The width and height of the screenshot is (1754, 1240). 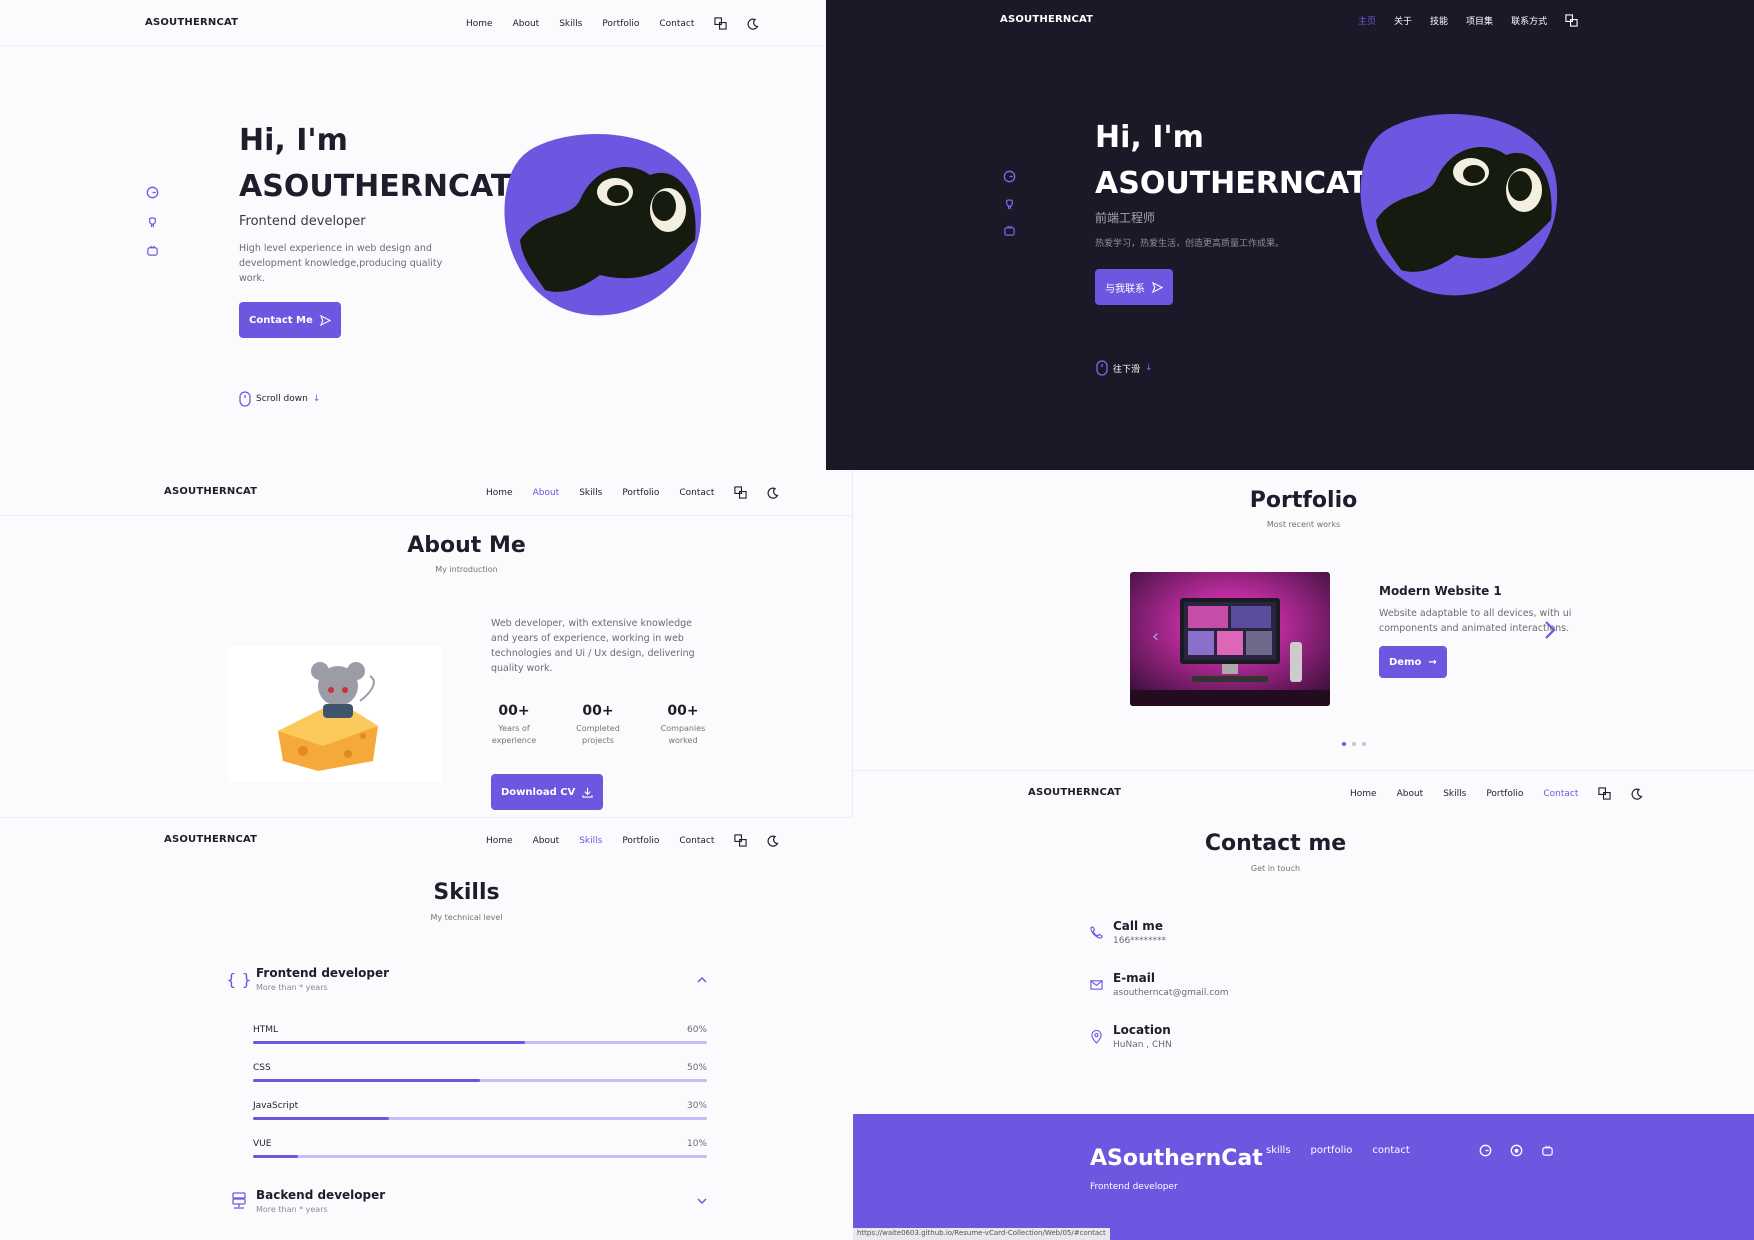 What do you see at coordinates (1149, 368) in the screenshot?
I see `arrow-down-icon: ↓` at bounding box center [1149, 368].